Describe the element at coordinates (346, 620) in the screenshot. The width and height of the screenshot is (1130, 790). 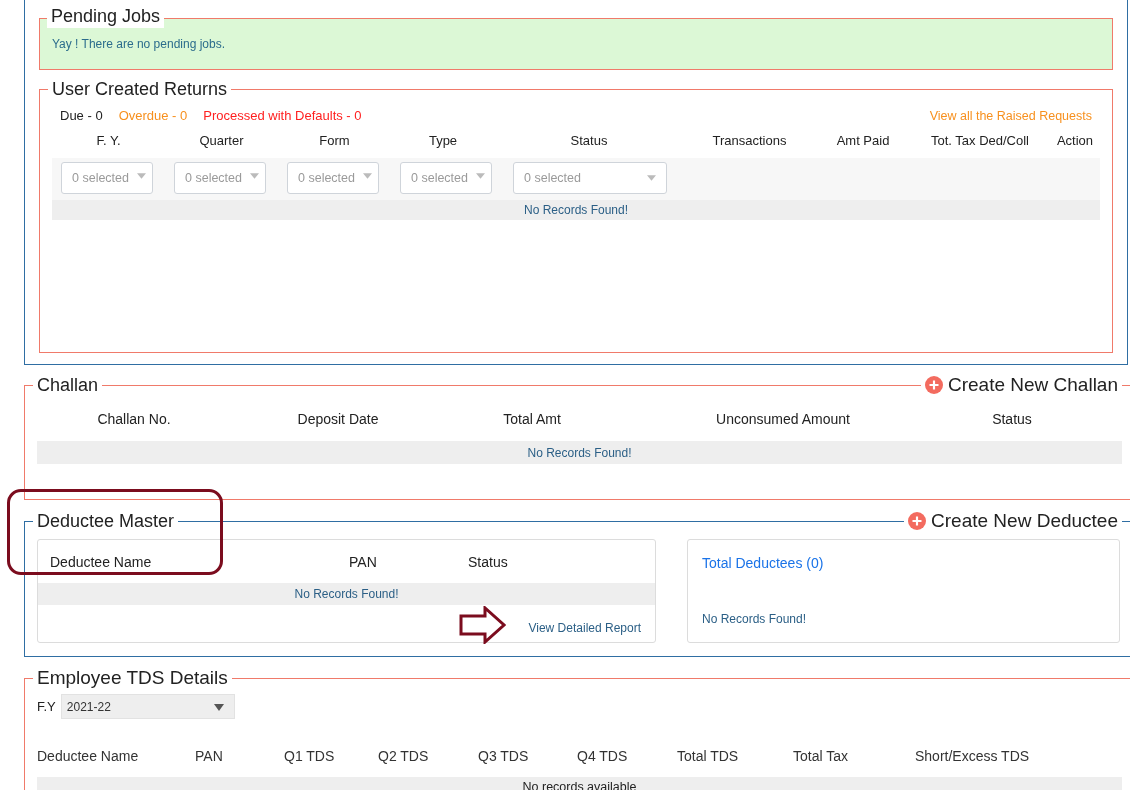
I see `detailed-report-link: View Detailed Report` at that location.